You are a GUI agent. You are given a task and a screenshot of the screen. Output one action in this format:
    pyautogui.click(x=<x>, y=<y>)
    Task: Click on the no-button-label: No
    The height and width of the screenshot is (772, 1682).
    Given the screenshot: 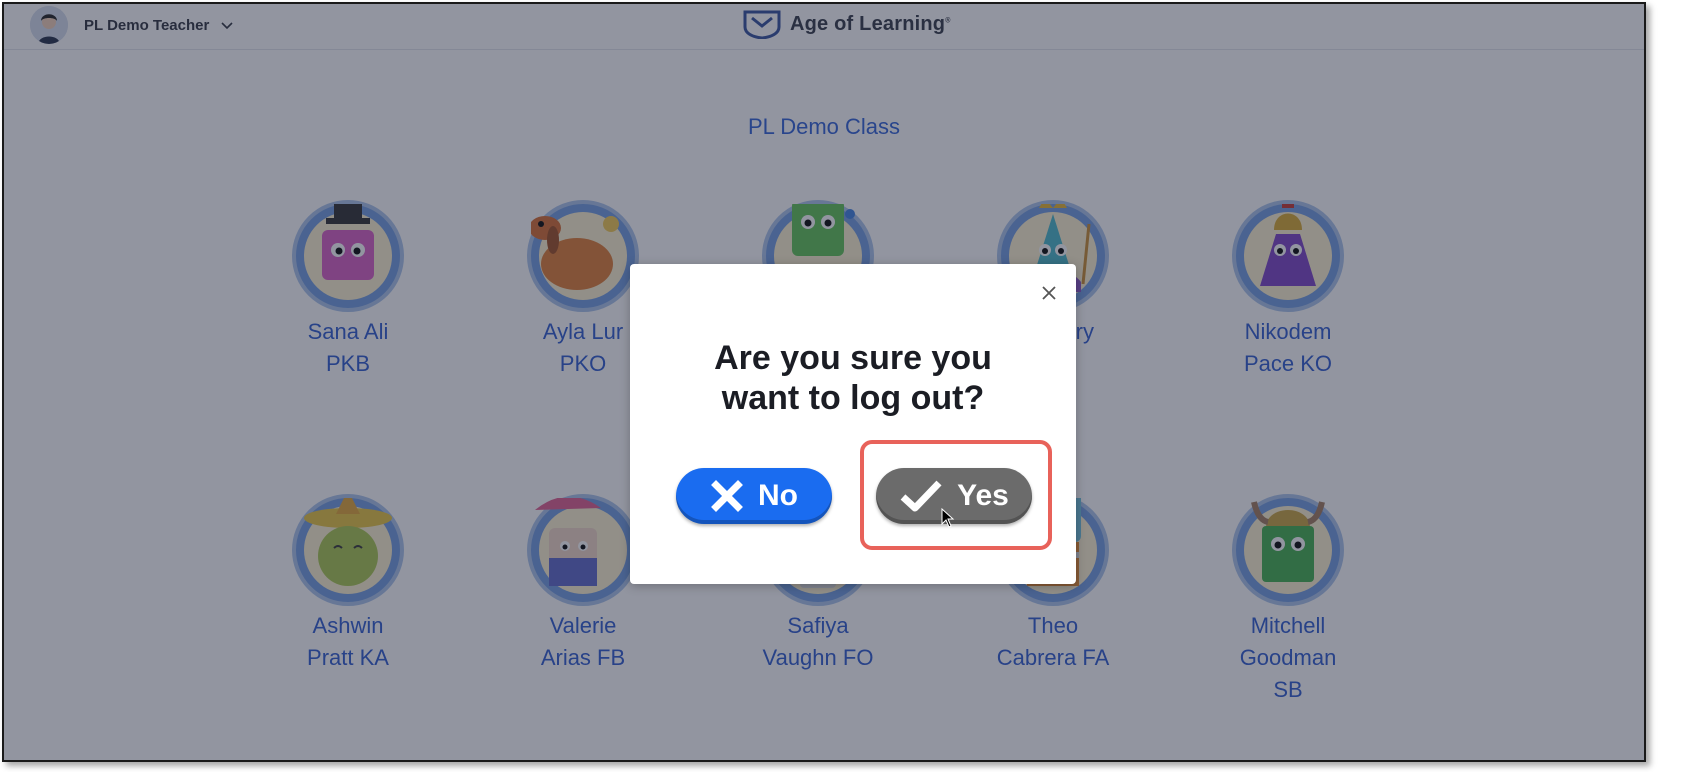 What is the action you would take?
    pyautogui.click(x=778, y=495)
    